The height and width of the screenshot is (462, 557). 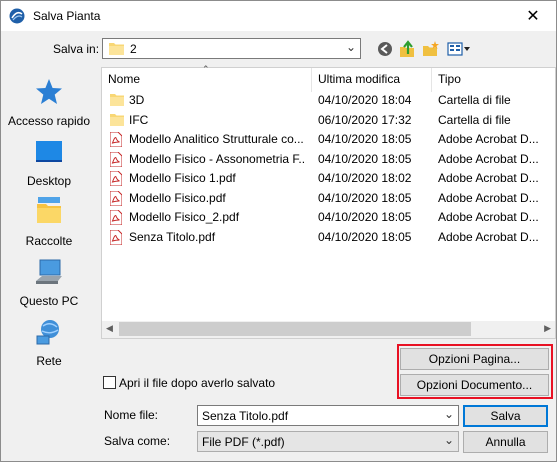 I want to click on file-row: IFC 06/10/2020 17:32 Cartella di file, so click(x=327, y=120).